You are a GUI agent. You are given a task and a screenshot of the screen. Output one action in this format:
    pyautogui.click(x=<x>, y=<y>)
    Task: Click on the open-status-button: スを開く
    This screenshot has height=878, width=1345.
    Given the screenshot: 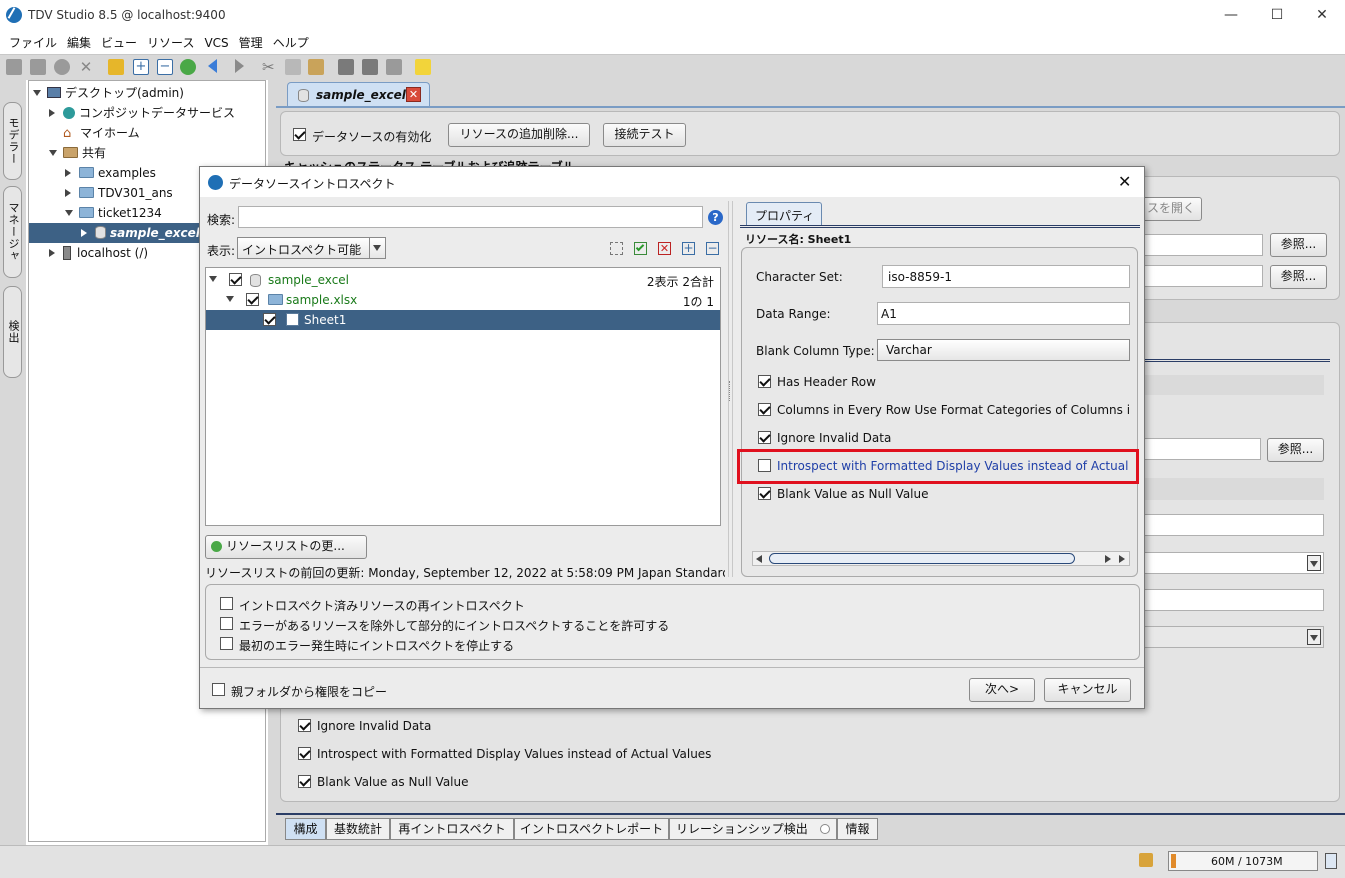 What is the action you would take?
    pyautogui.click(x=1171, y=209)
    